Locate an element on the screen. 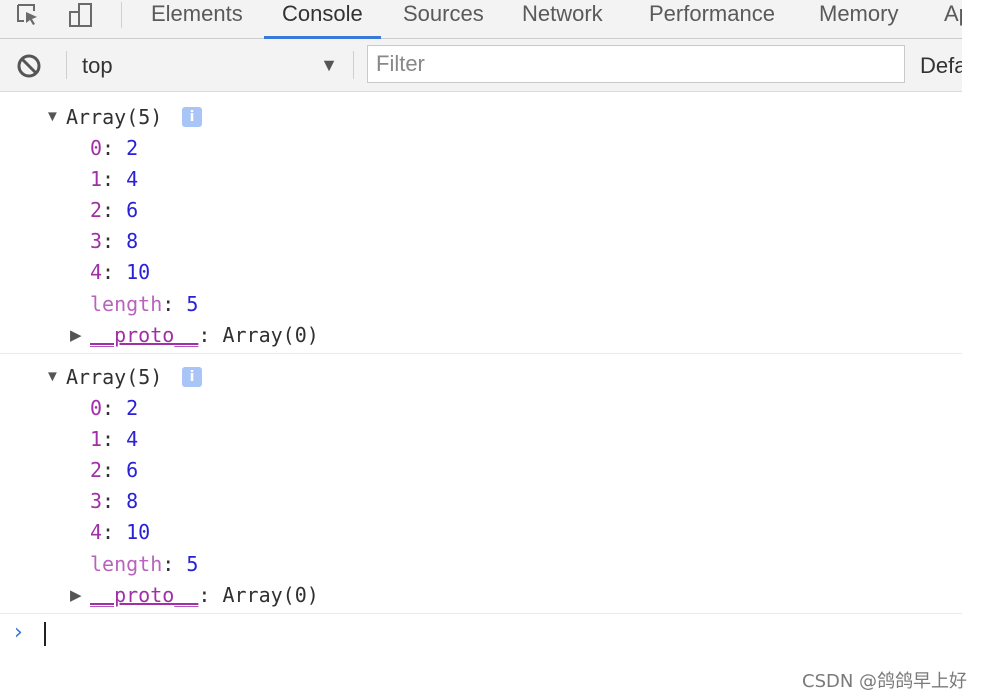 This screenshot has width=988, height=699. tab-separator is located at coordinates (121, 15).